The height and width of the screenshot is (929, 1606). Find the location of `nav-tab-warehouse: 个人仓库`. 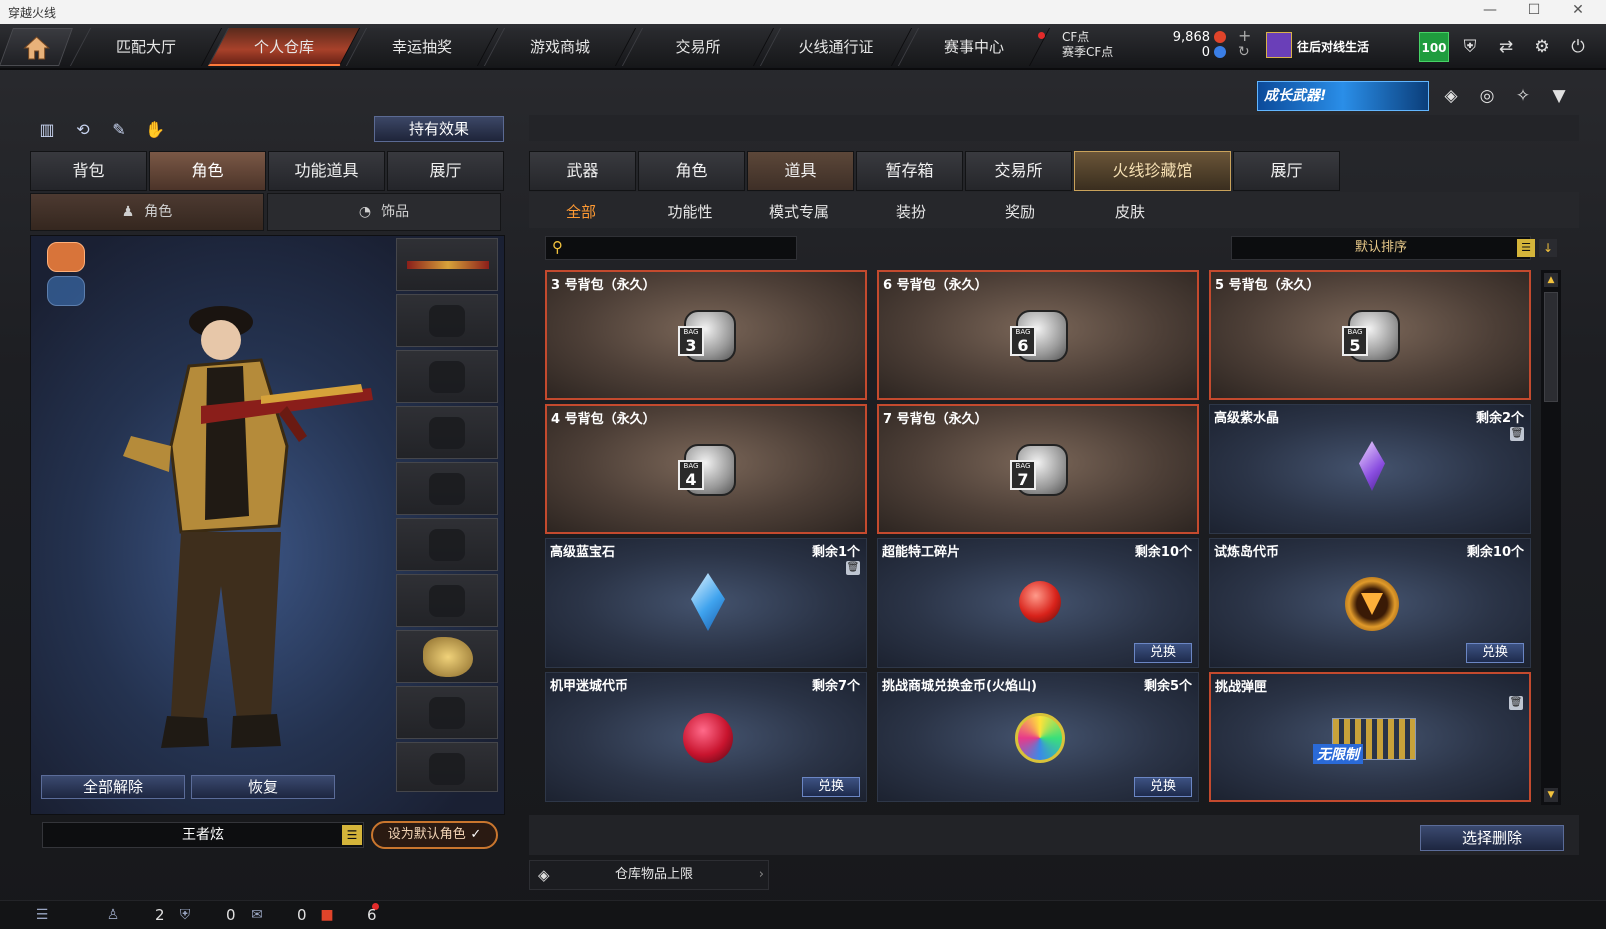

nav-tab-warehouse: 个人仓库 is located at coordinates (284, 47).